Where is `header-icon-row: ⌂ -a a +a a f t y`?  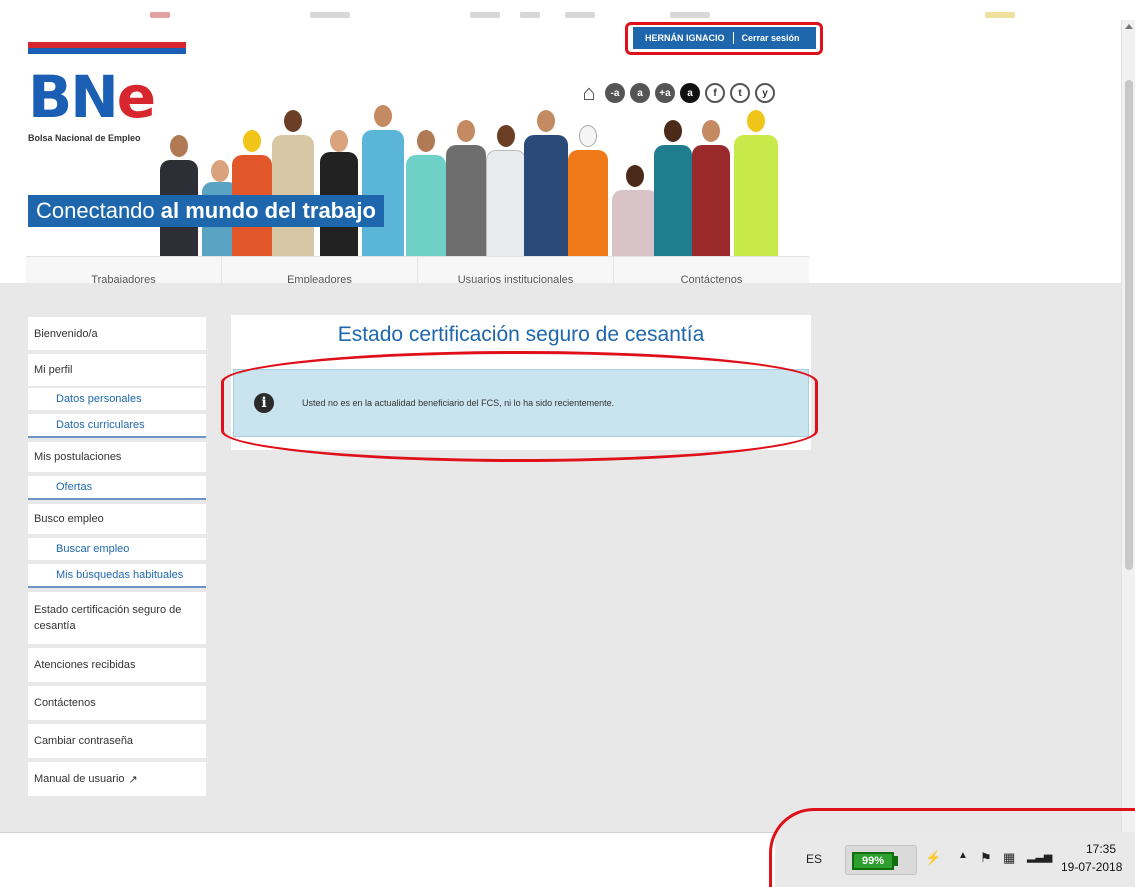
header-icon-row: ⌂ -a a +a a f t y is located at coordinates (676, 92).